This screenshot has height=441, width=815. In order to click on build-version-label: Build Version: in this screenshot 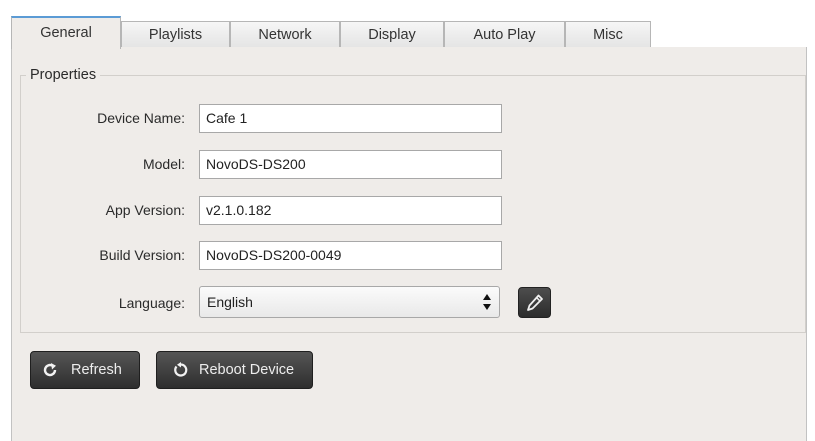, I will do `click(142, 255)`.